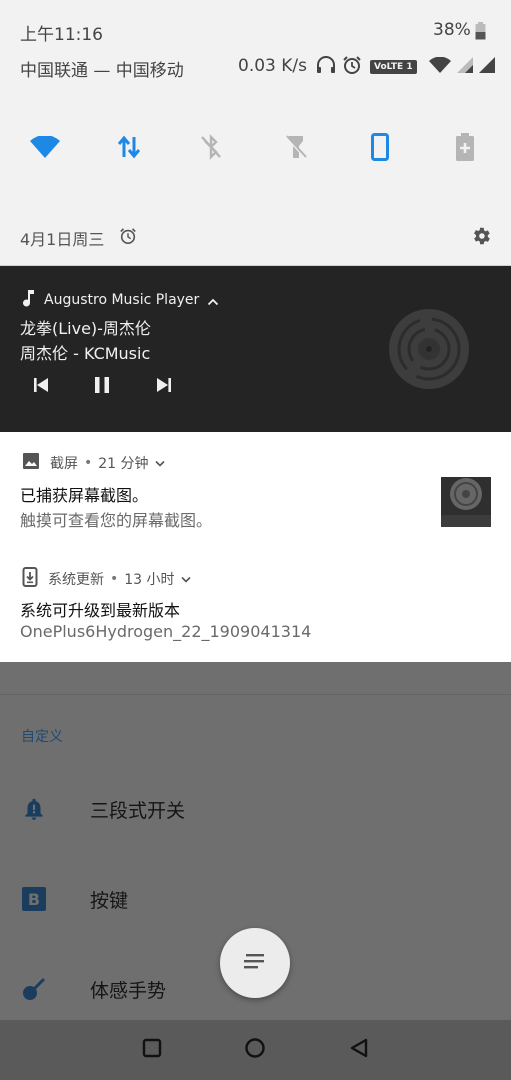 This screenshot has height=1080, width=511. I want to click on qs-tile-wifi, so click(45, 149).